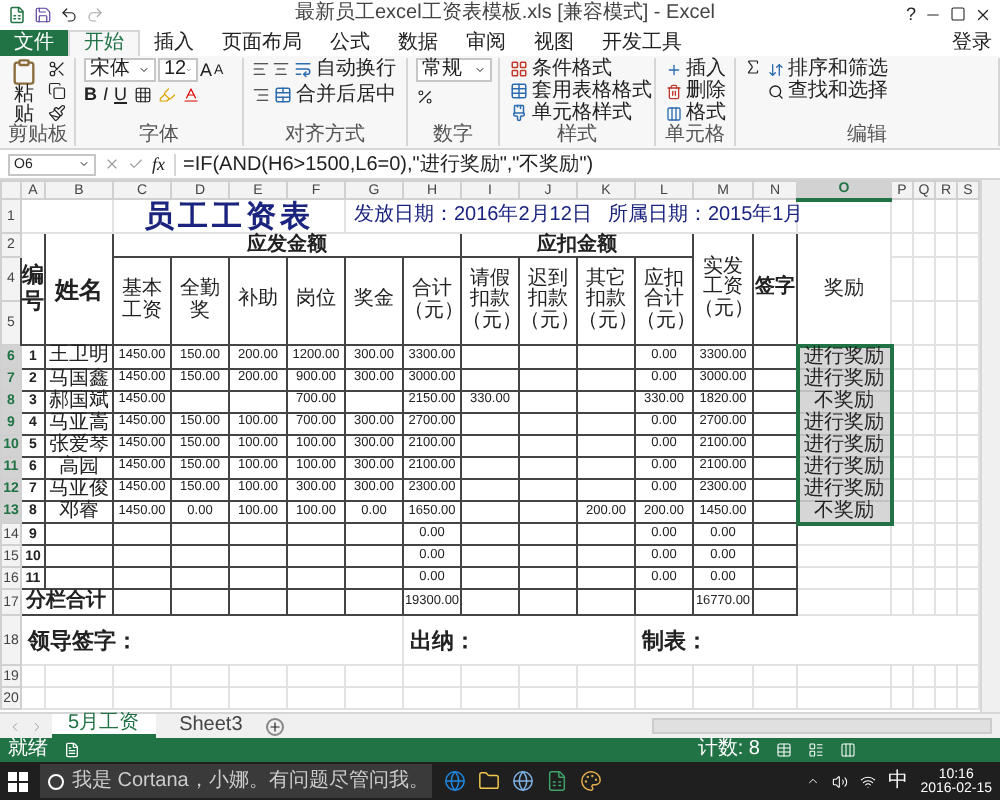 The height and width of the screenshot is (800, 1000). I want to click on insert-function-button: fx, so click(158, 164).